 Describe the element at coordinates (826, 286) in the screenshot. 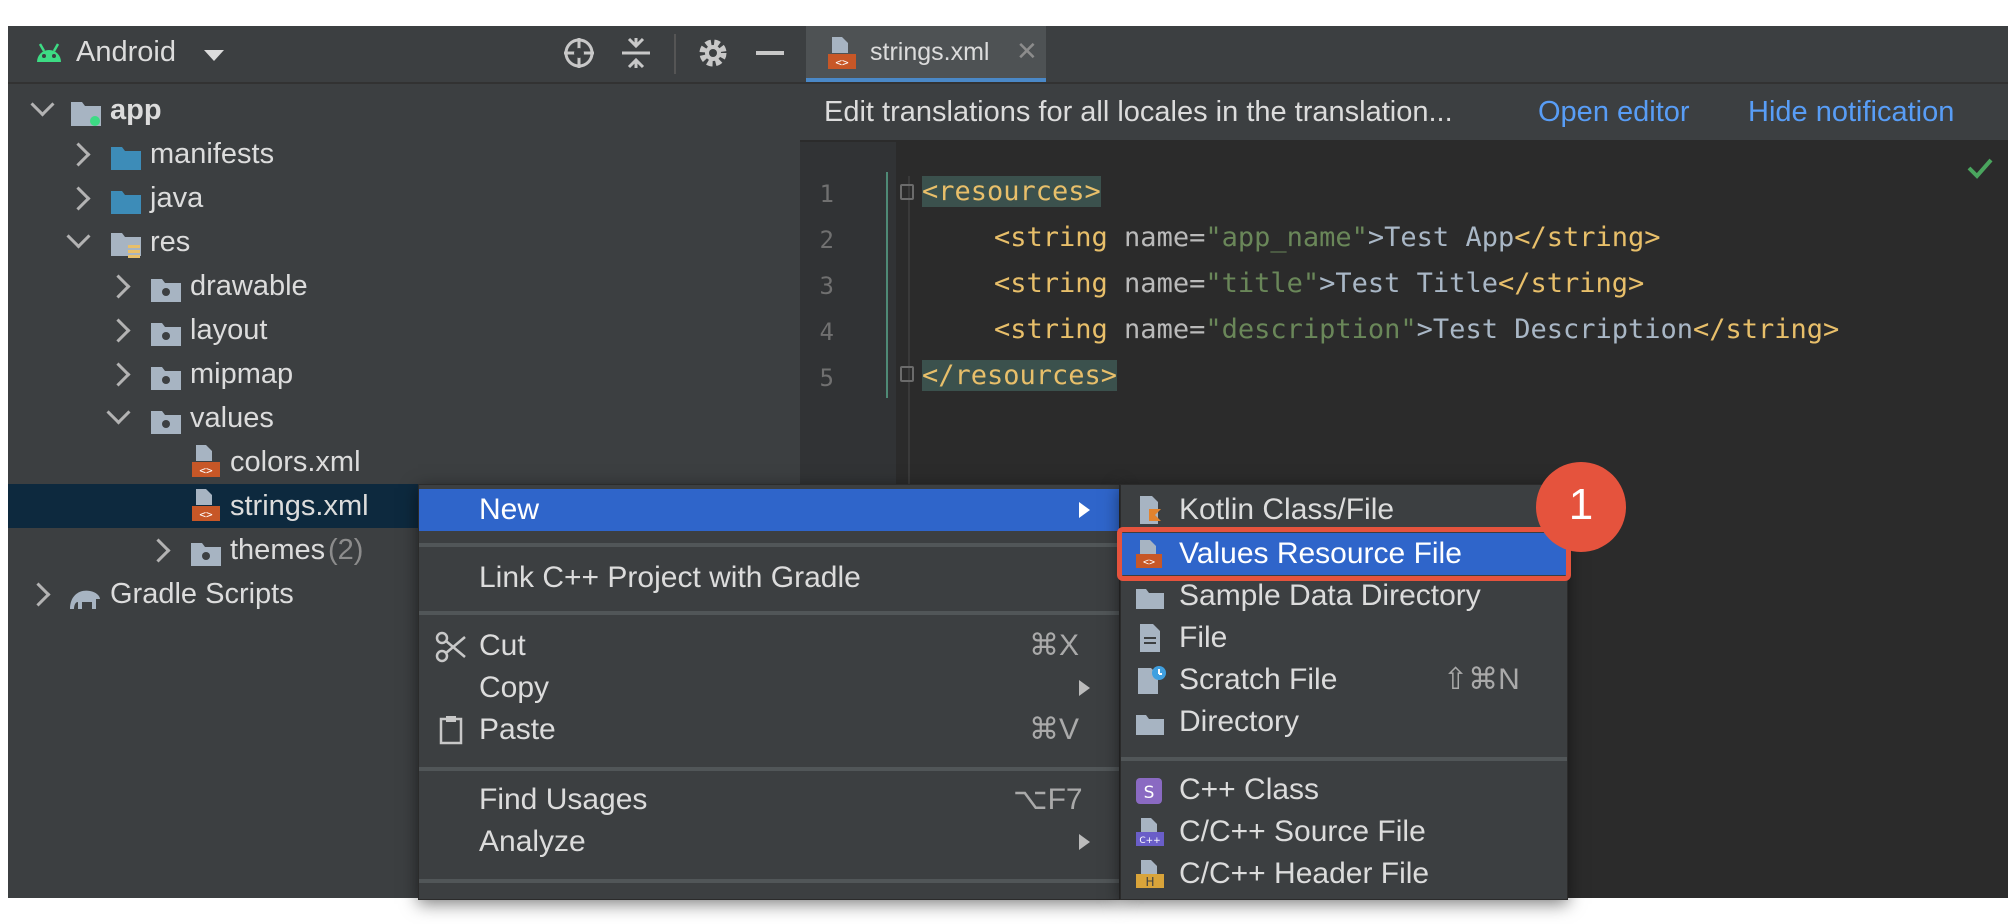

I see `line-number: 3` at that location.